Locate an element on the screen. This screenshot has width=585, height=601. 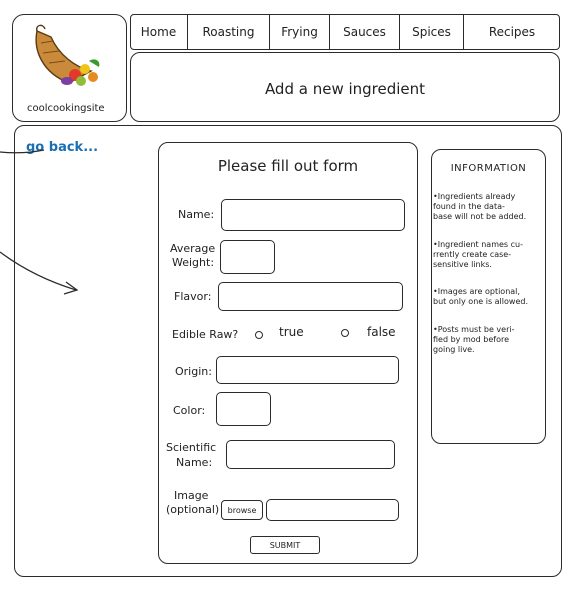
nav-frying-label: Frying is located at coordinates (299, 32).